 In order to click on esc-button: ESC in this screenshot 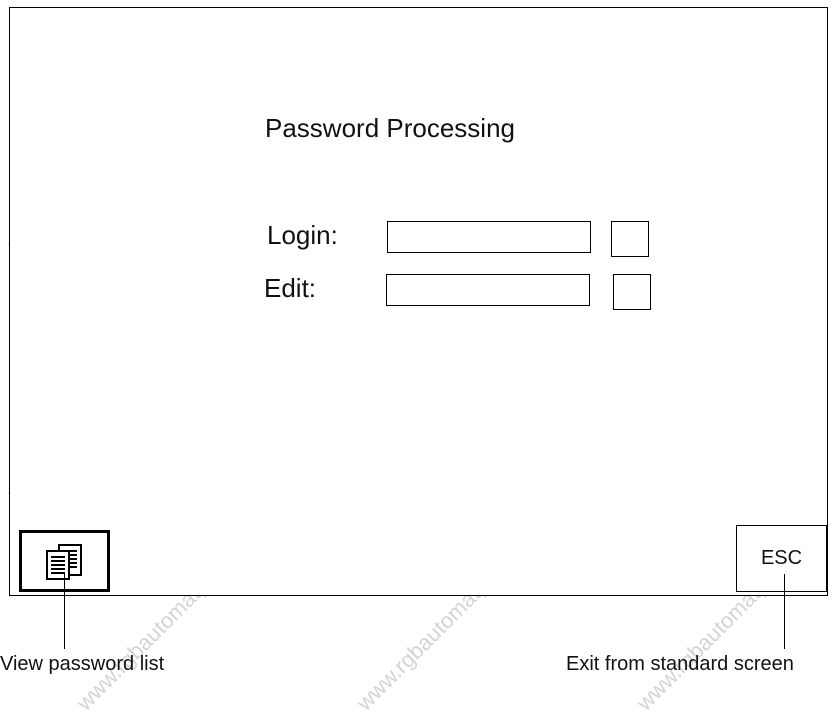, I will do `click(781, 558)`.